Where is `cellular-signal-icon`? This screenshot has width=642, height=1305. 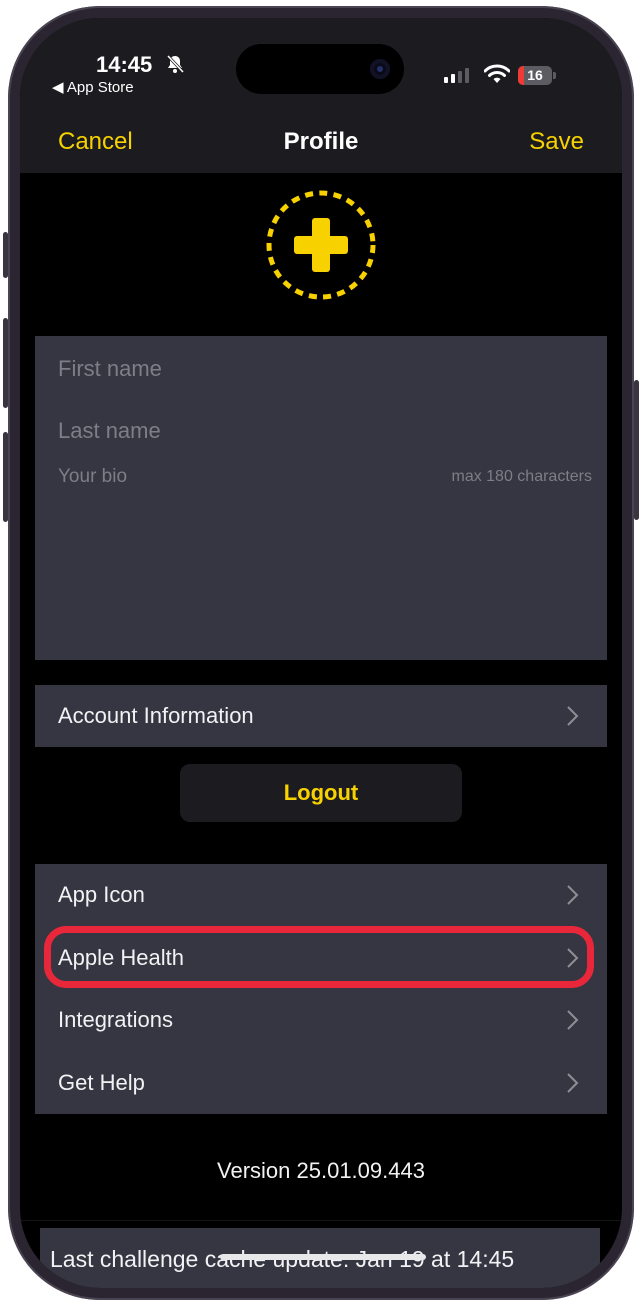 cellular-signal-icon is located at coordinates (456, 75).